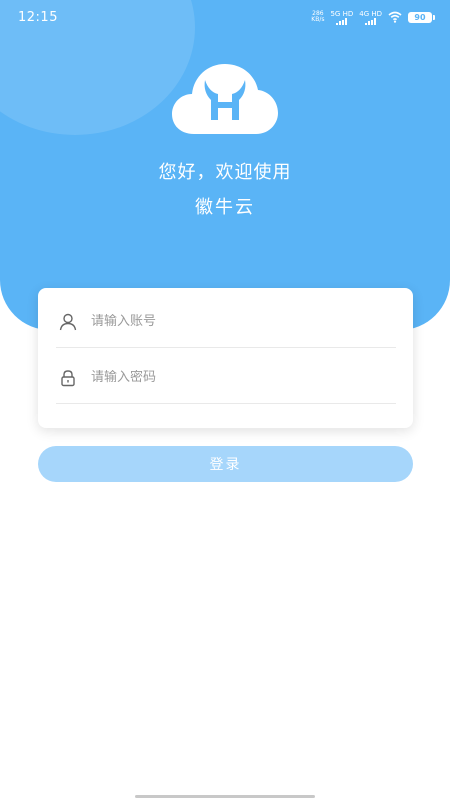 The height and width of the screenshot is (800, 450). I want to click on app-name: 徽牛云, so click(225, 207).